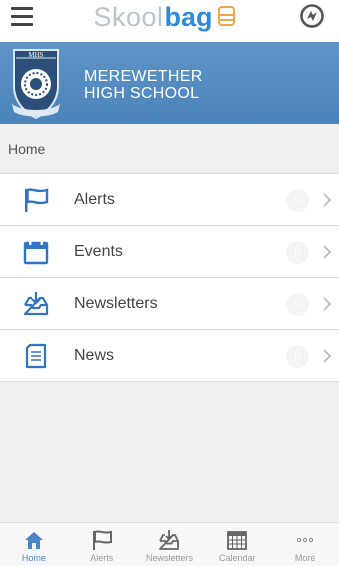  I want to click on tab-label: Calendar, so click(237, 558).